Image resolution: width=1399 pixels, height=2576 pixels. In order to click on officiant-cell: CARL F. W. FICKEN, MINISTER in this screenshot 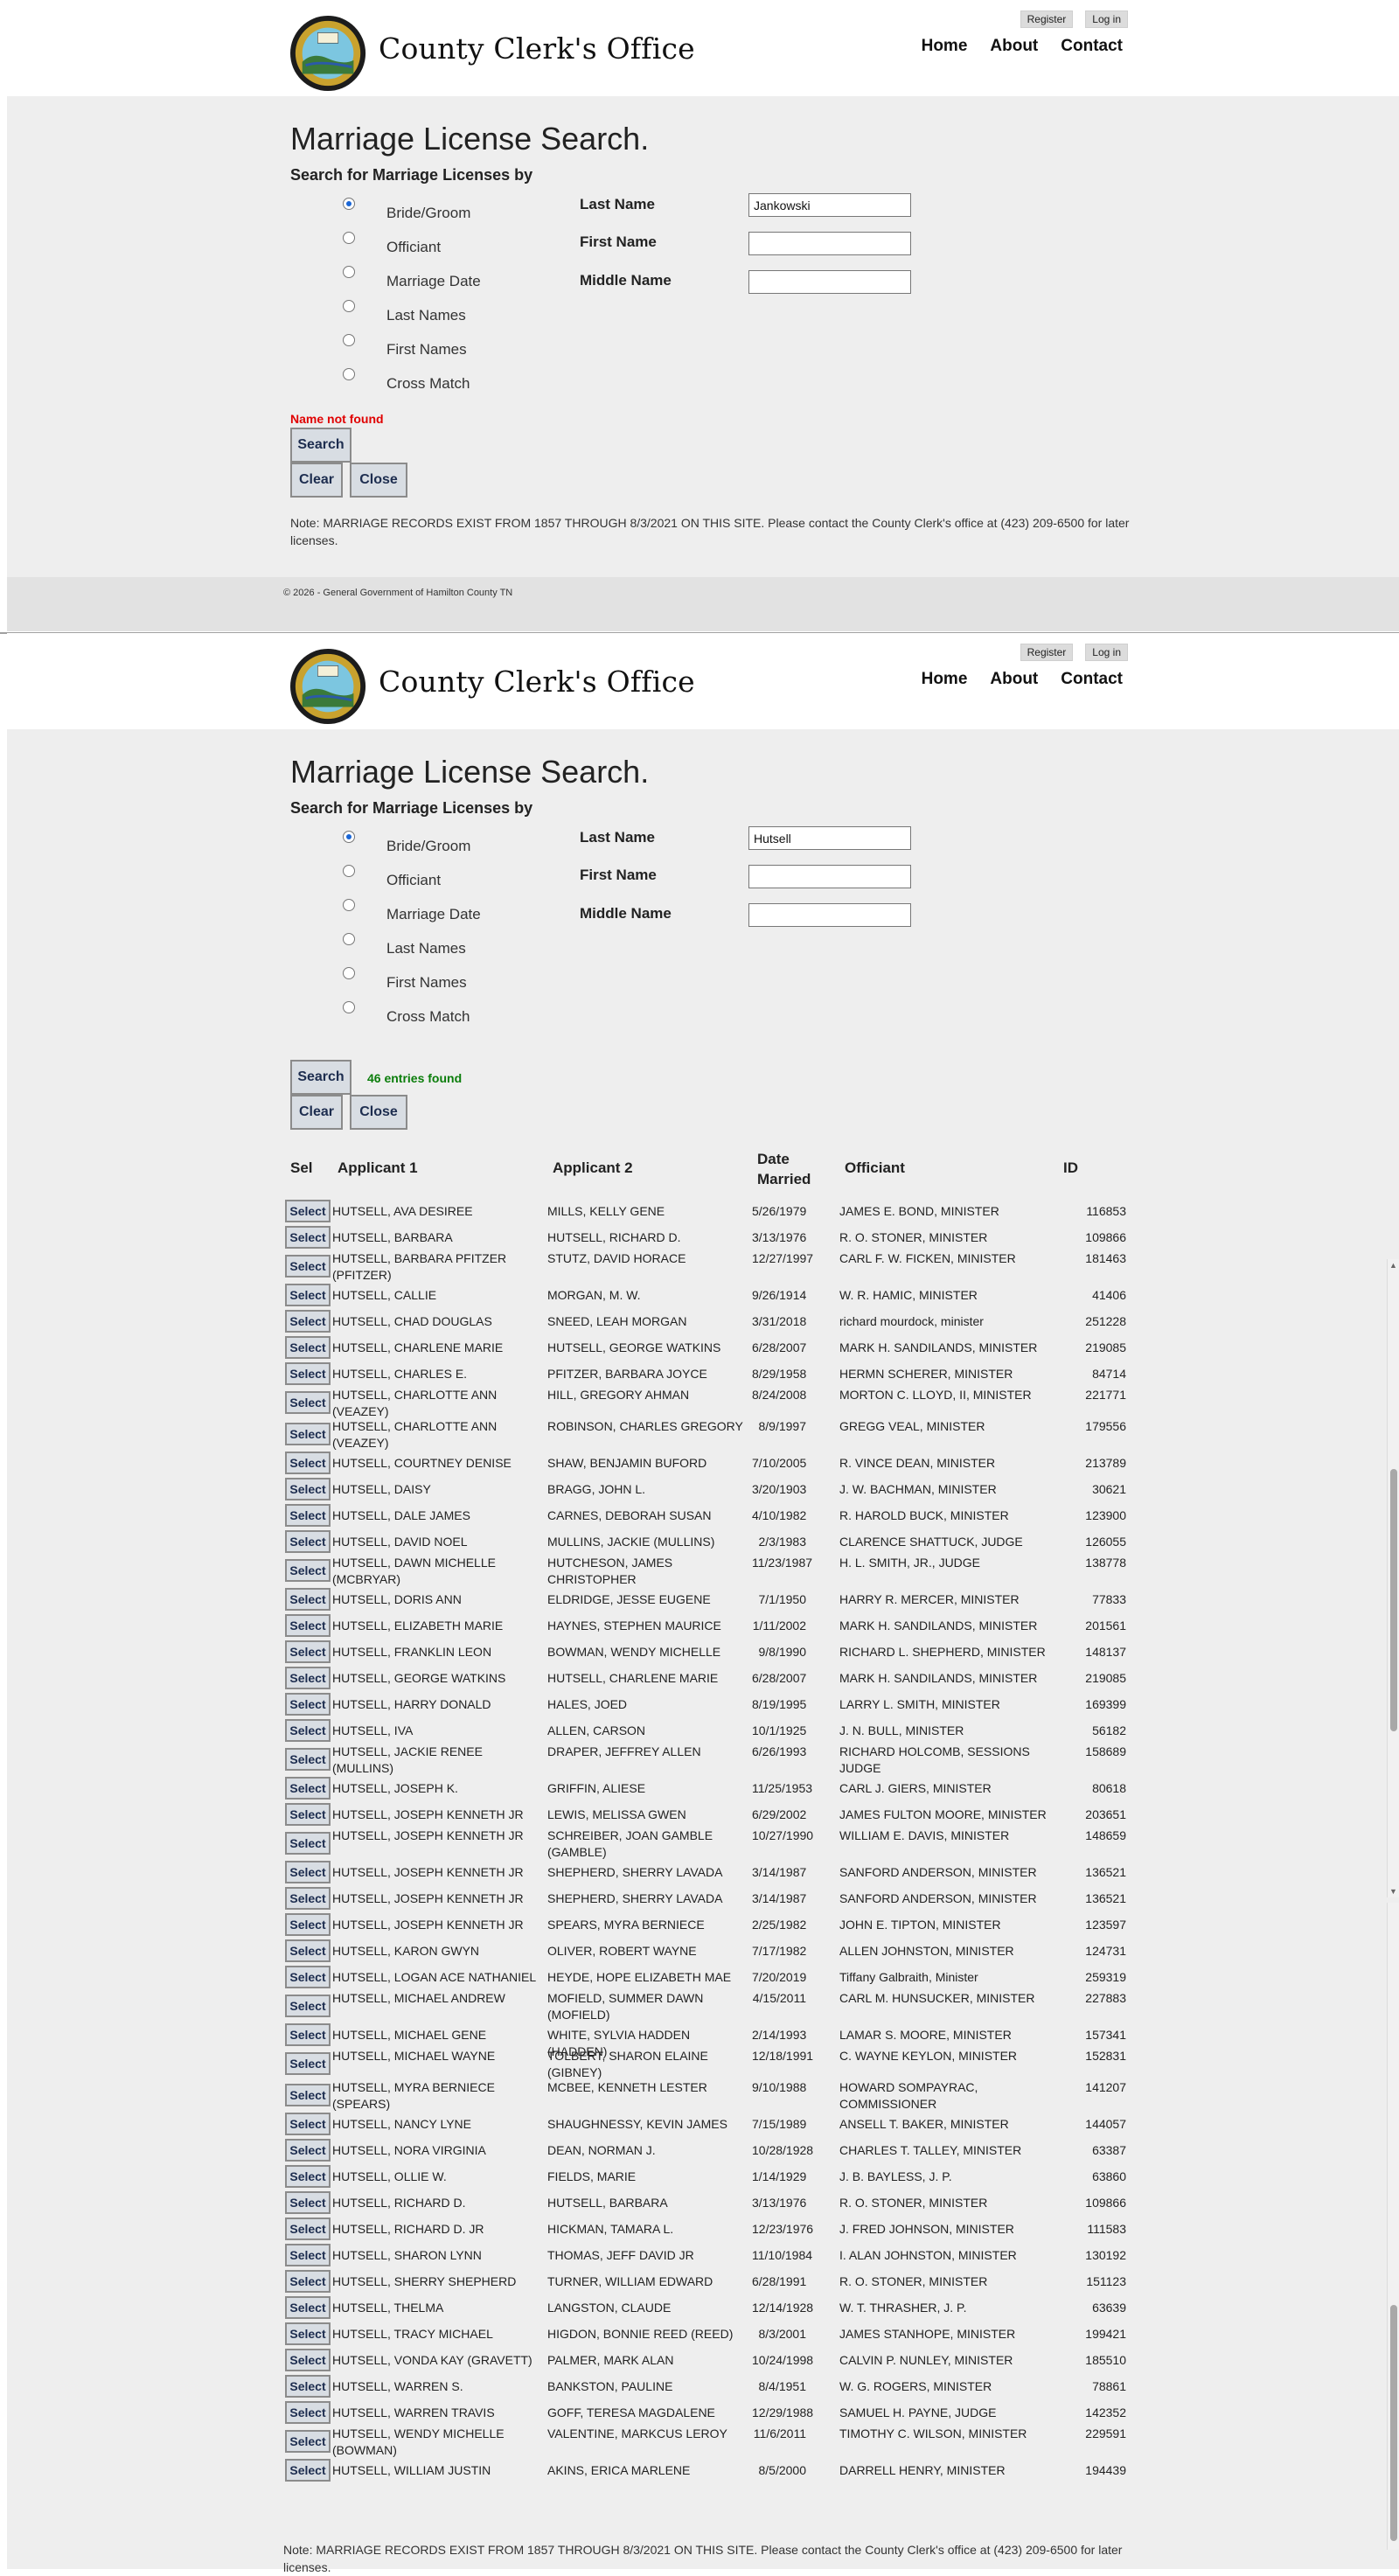, I will do `click(928, 1258)`.